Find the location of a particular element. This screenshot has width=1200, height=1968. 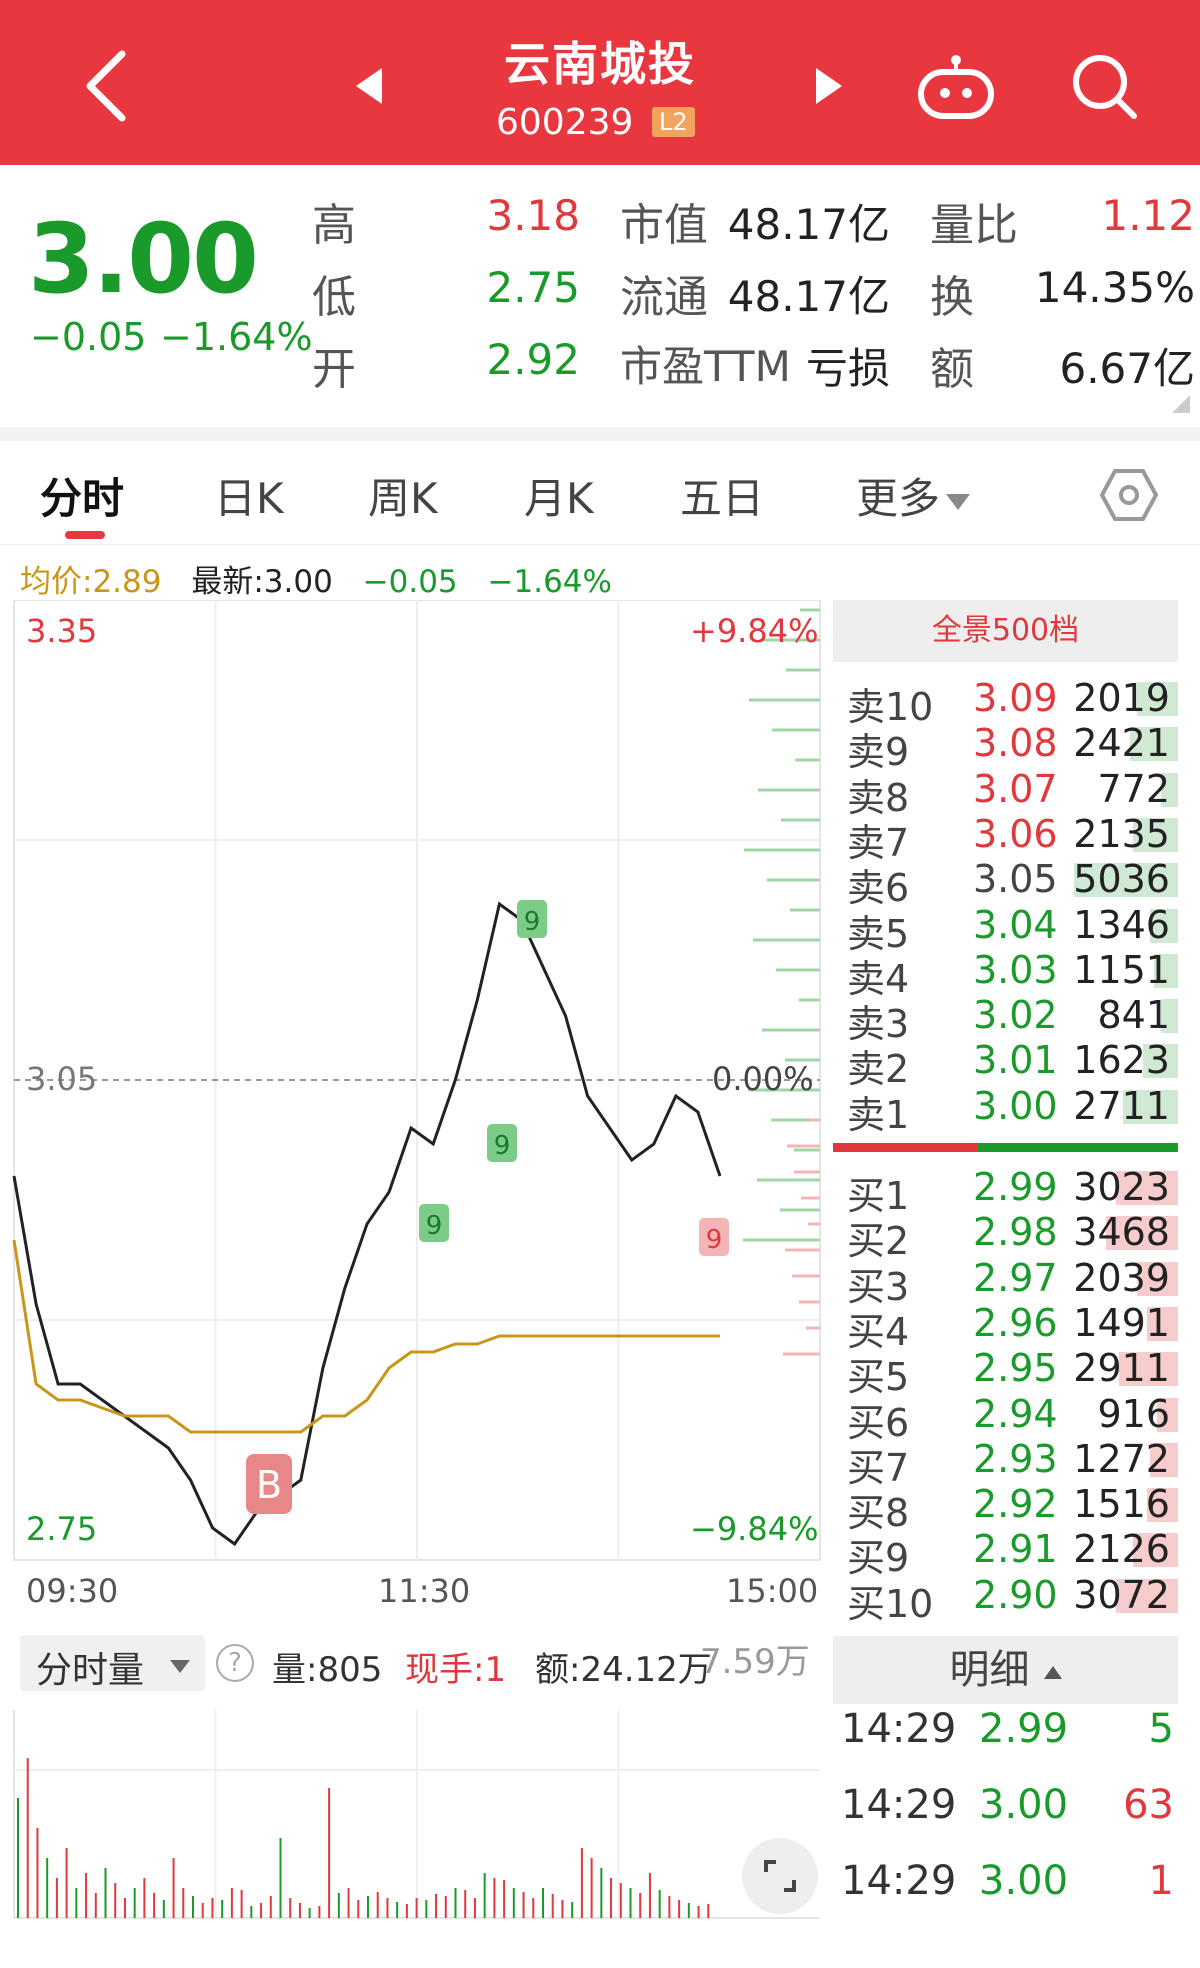

y-axis-top: 3.35 is located at coordinates (62, 631).